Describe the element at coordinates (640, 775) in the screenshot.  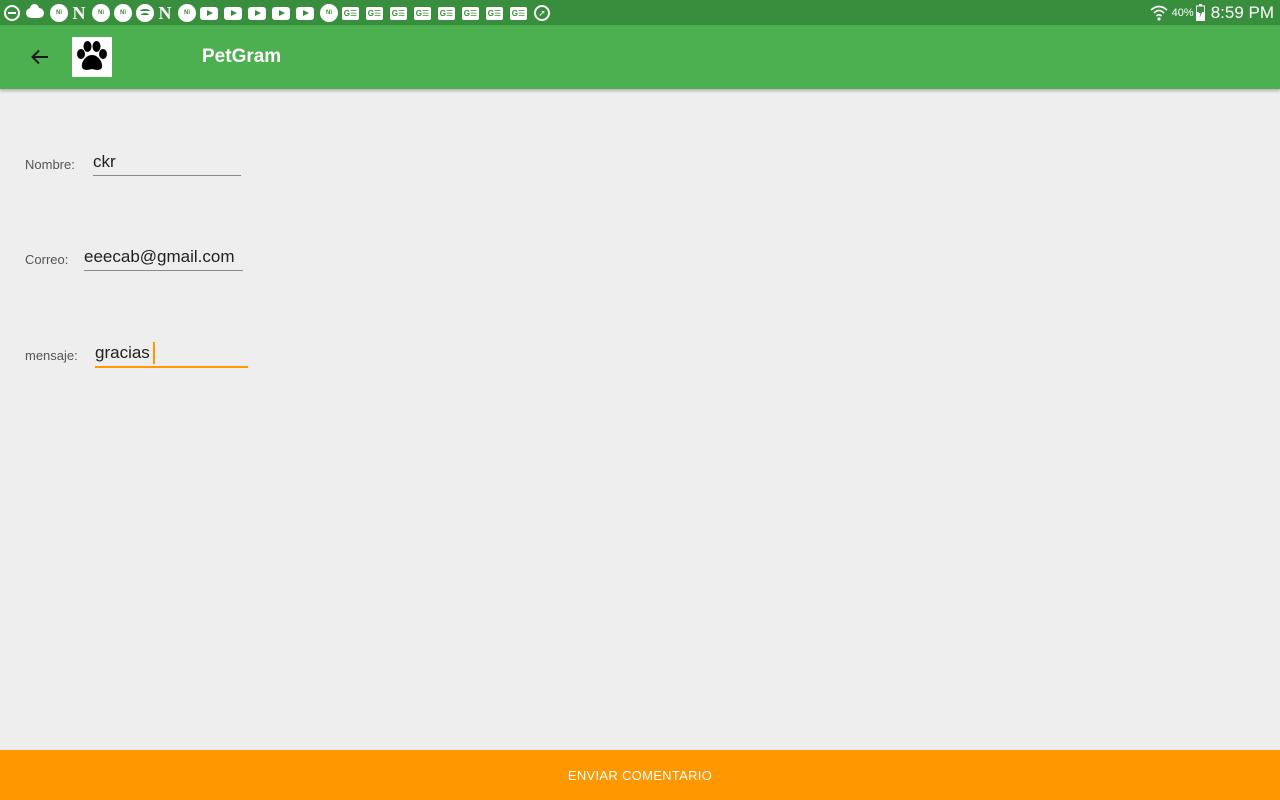
I see `send-comment-button: ENVIAR COMENTARIO` at that location.